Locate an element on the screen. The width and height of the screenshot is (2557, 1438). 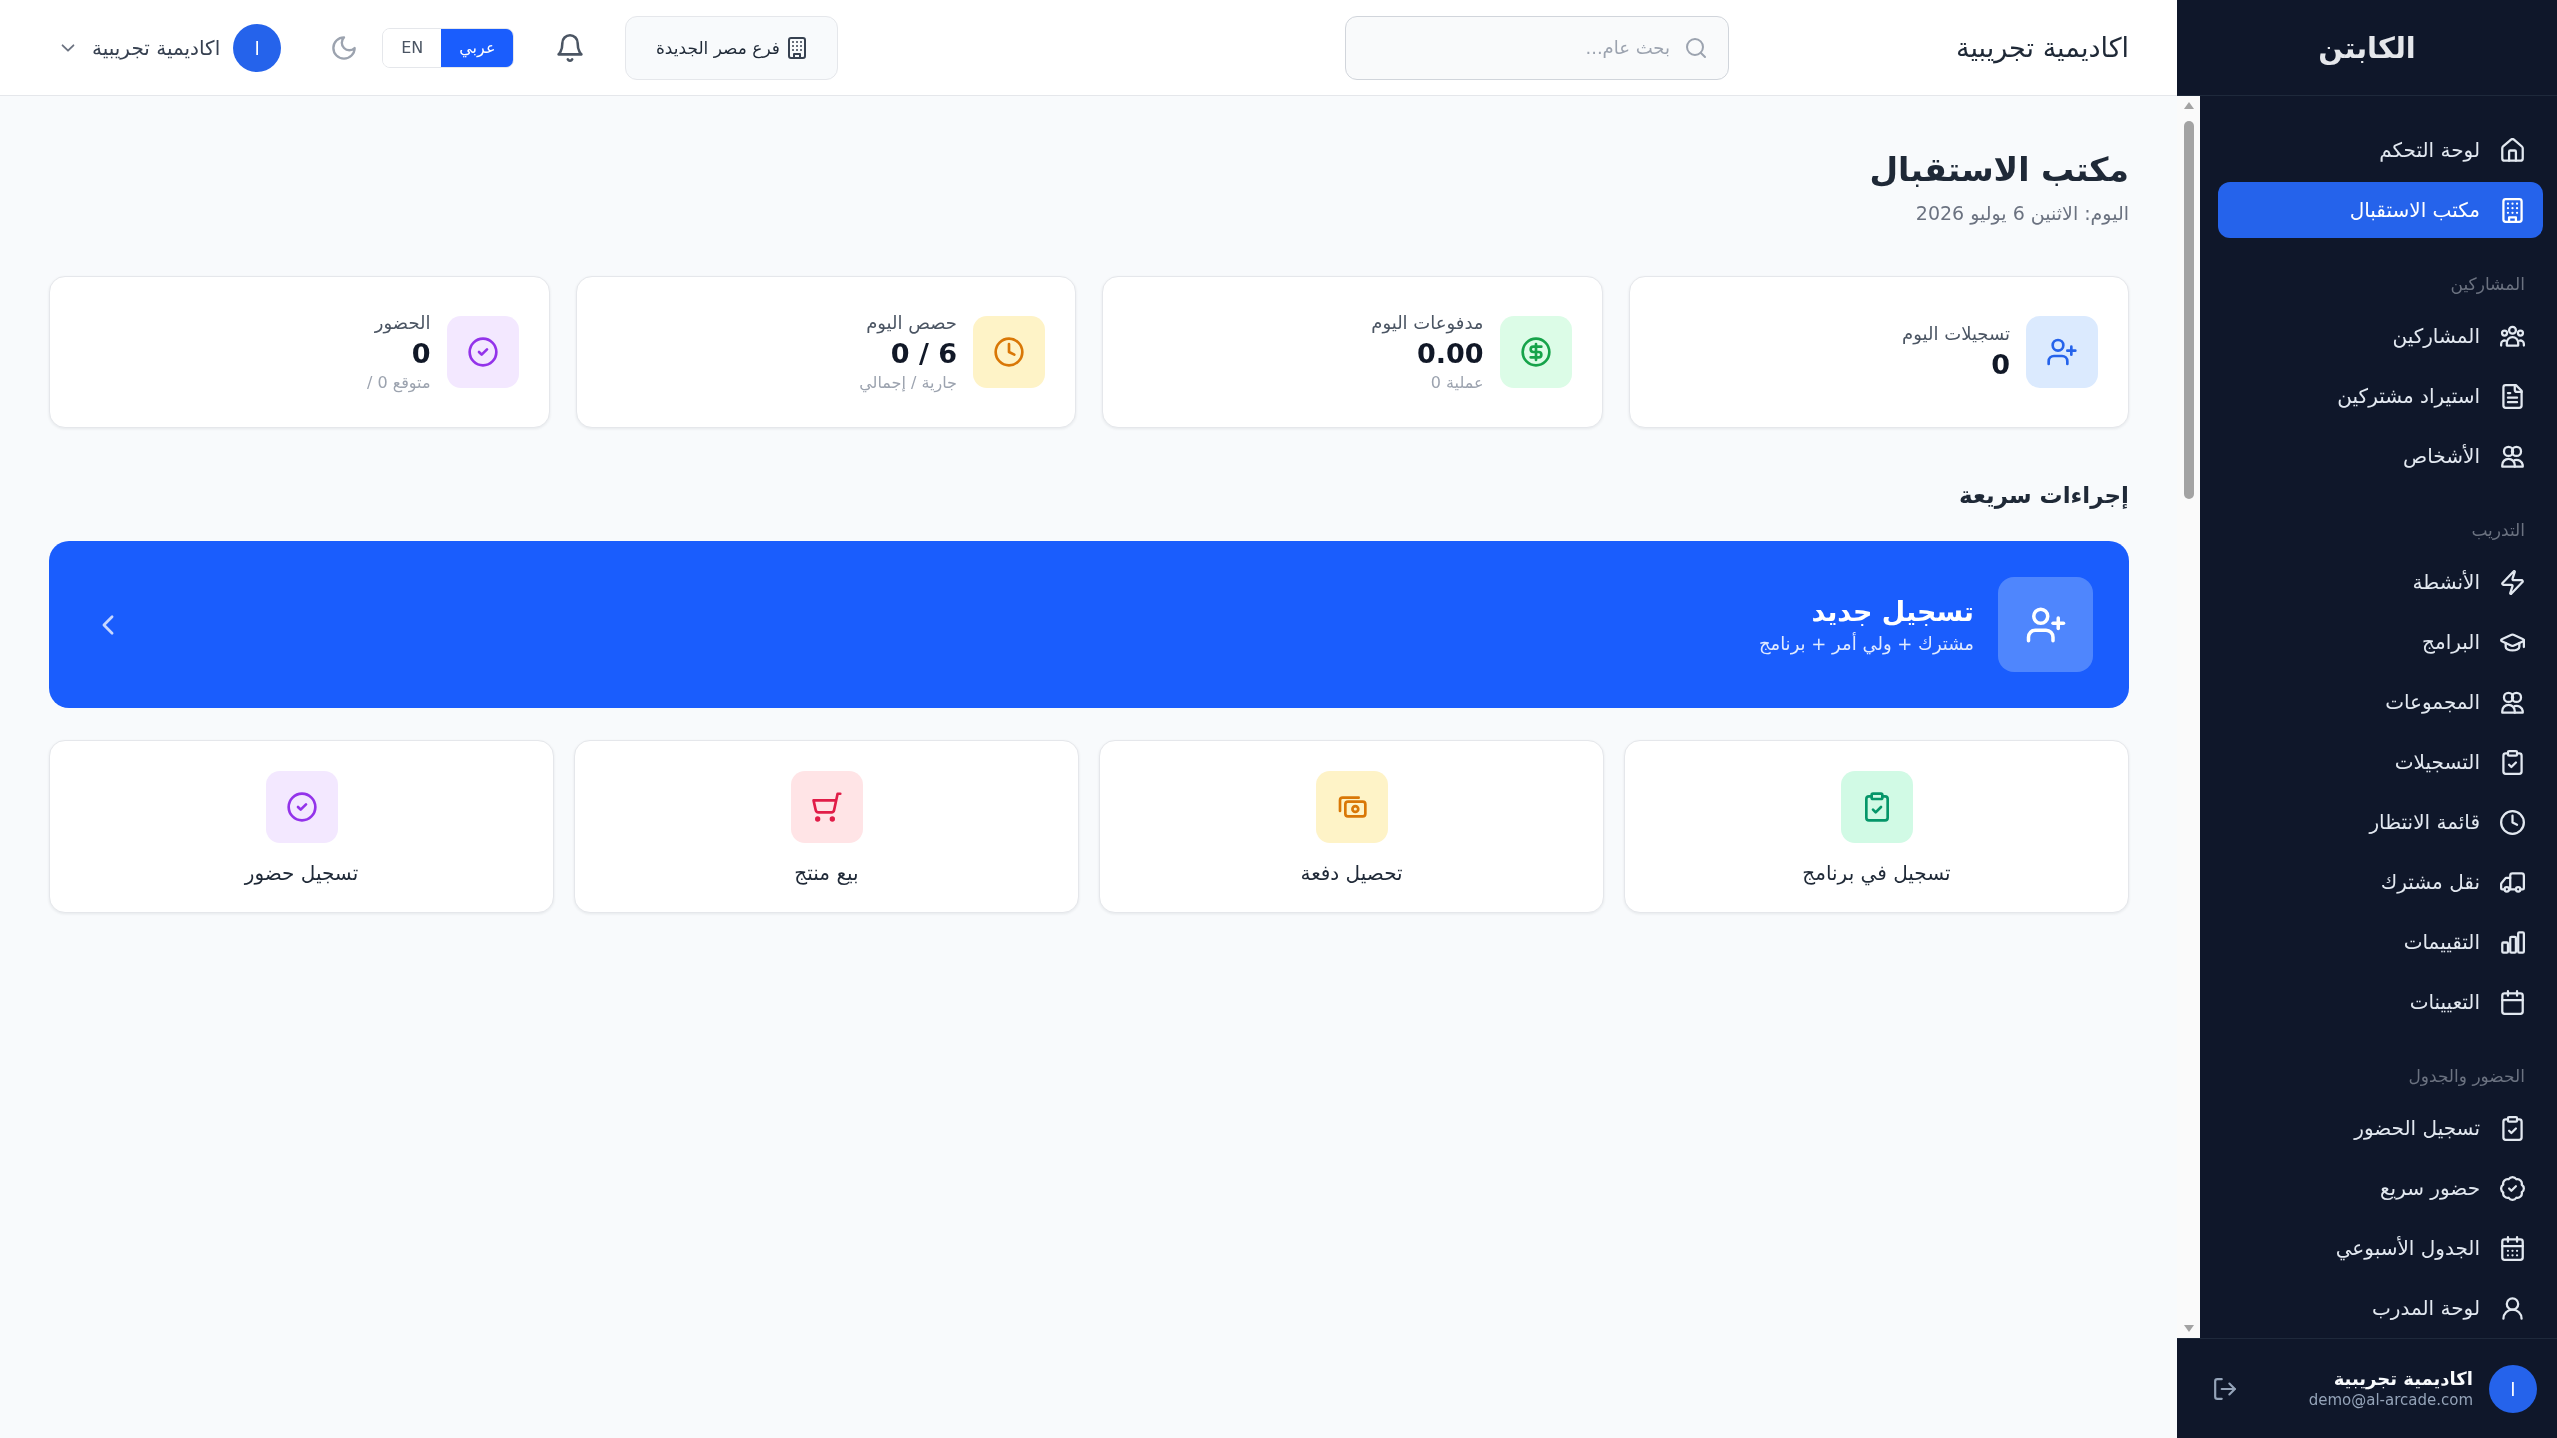
language-option: عربي is located at coordinates (477, 47).